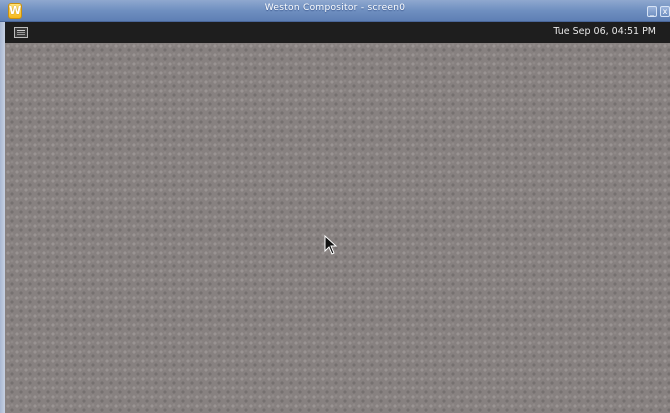  Describe the element at coordinates (21, 32) in the screenshot. I see `terminal-launcher-icon` at that location.